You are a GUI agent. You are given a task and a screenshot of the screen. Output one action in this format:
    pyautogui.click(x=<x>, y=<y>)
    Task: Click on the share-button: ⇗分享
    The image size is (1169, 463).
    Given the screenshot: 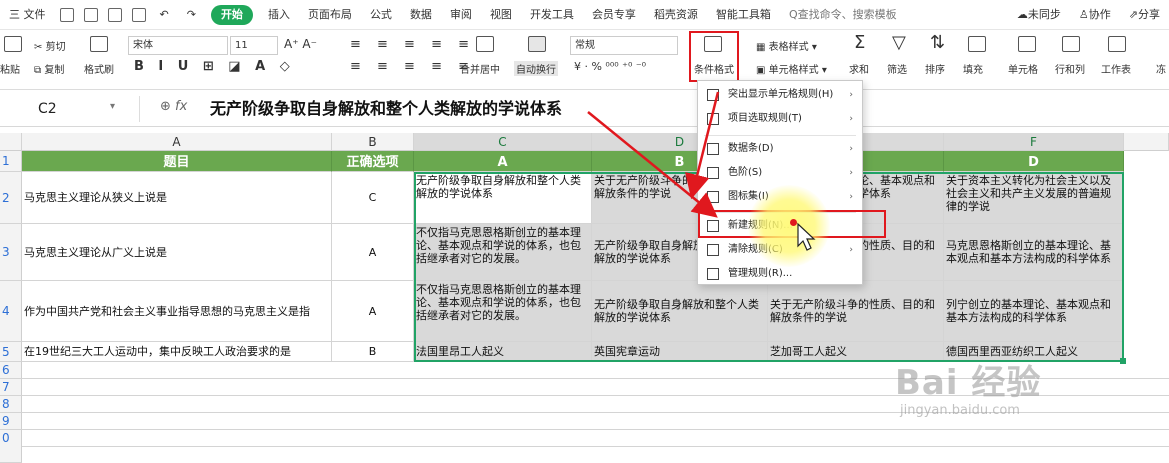 What is the action you would take?
    pyautogui.click(x=1144, y=15)
    